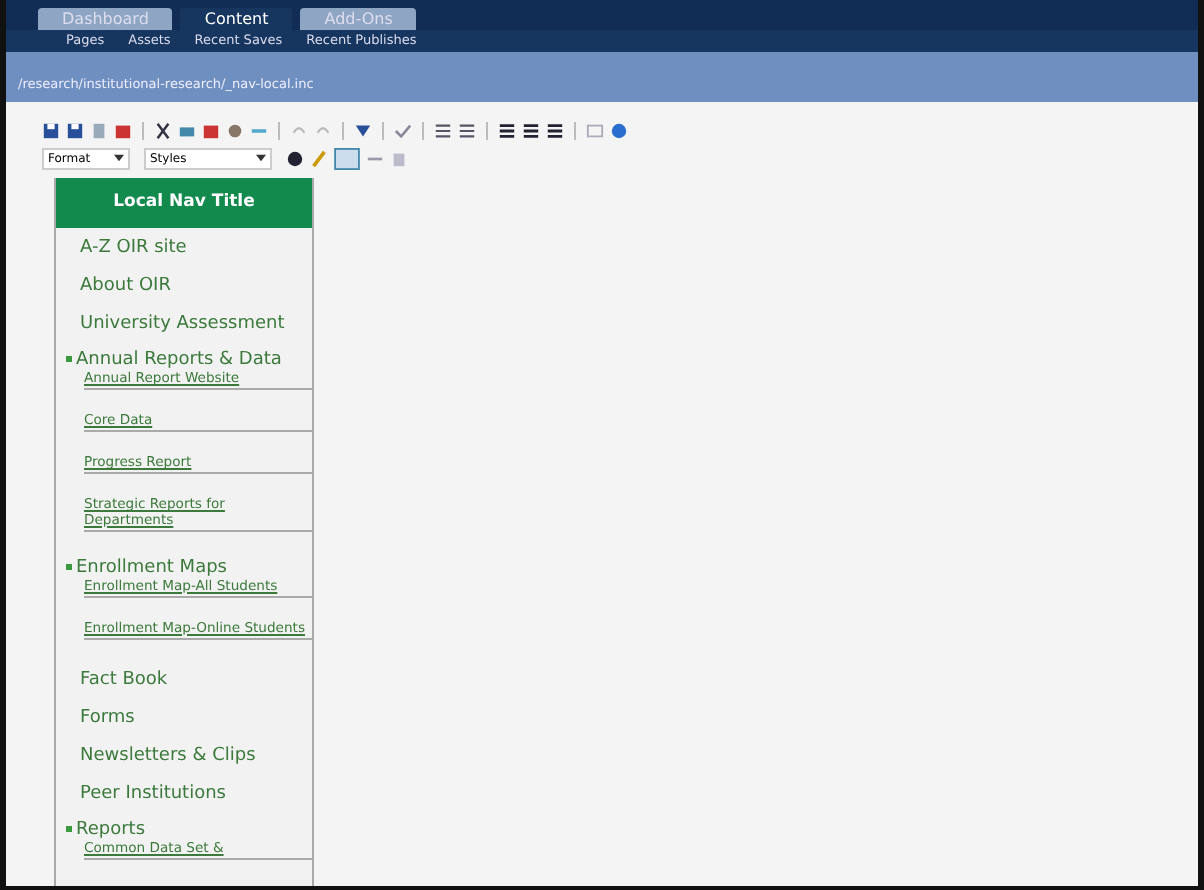 This screenshot has width=1204, height=890. I want to click on nav-tab: Content, so click(236, 19).